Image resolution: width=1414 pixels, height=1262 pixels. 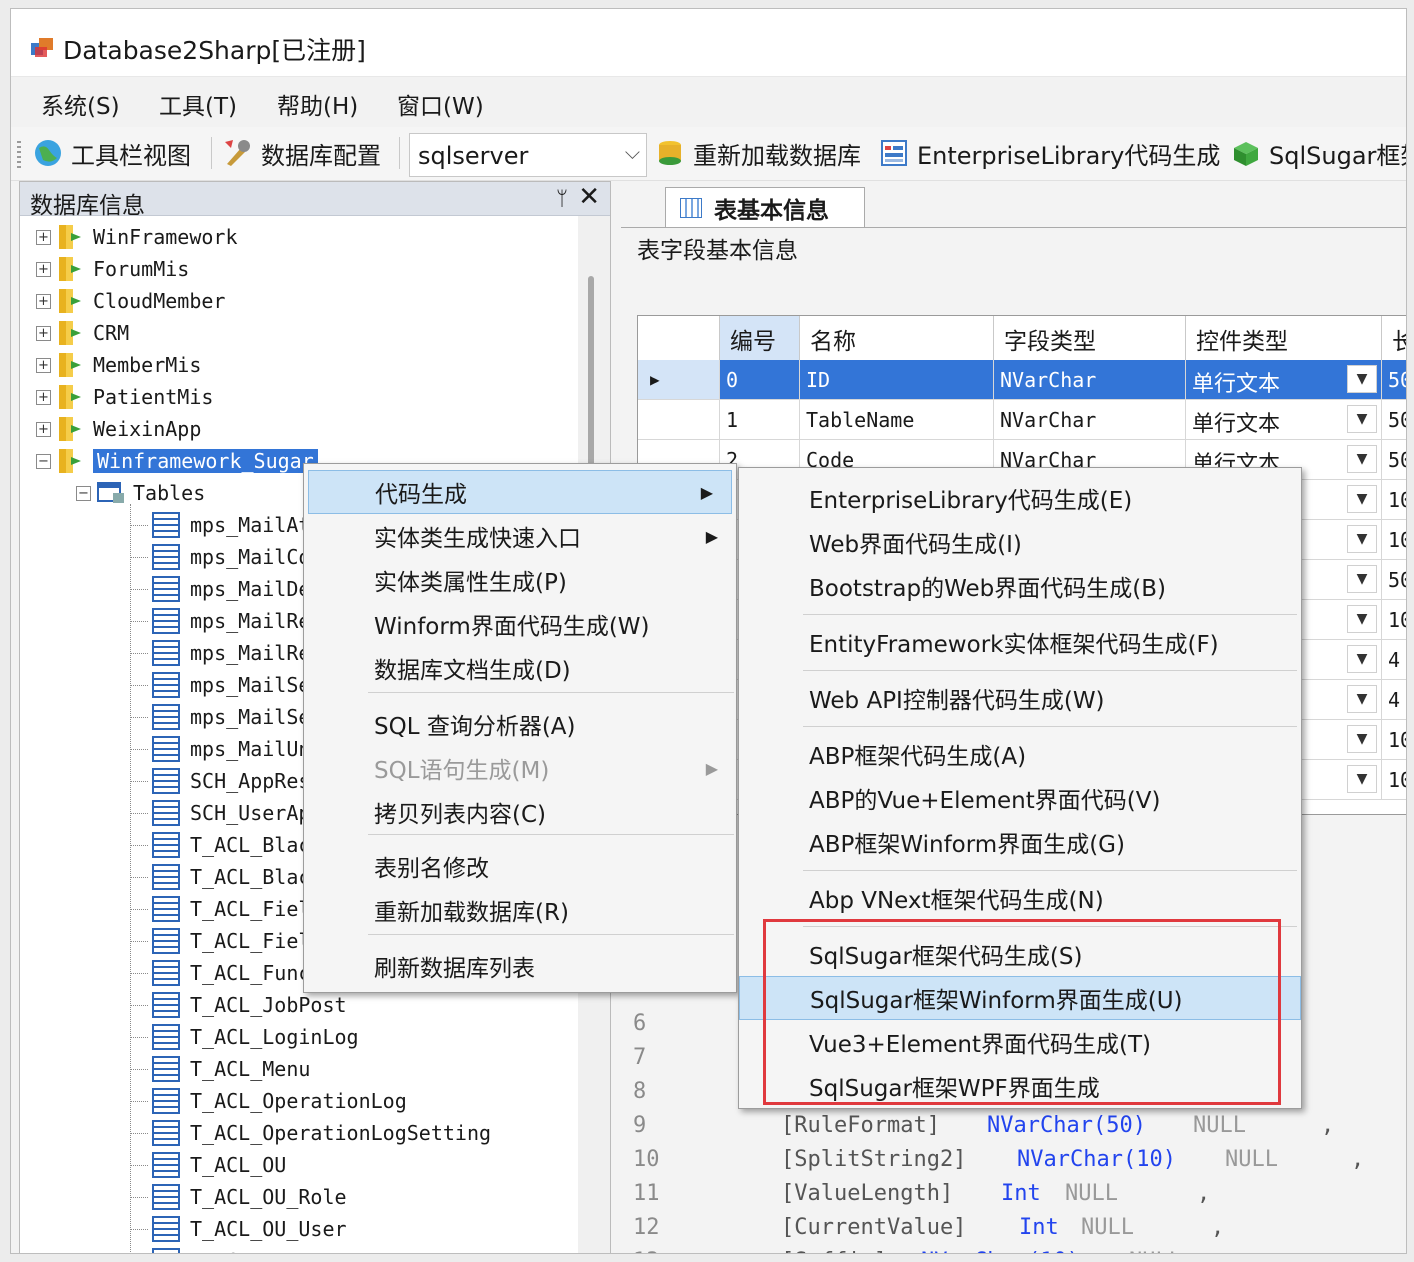 I want to click on tree-node-database: + WinFramework, so click(x=137, y=237).